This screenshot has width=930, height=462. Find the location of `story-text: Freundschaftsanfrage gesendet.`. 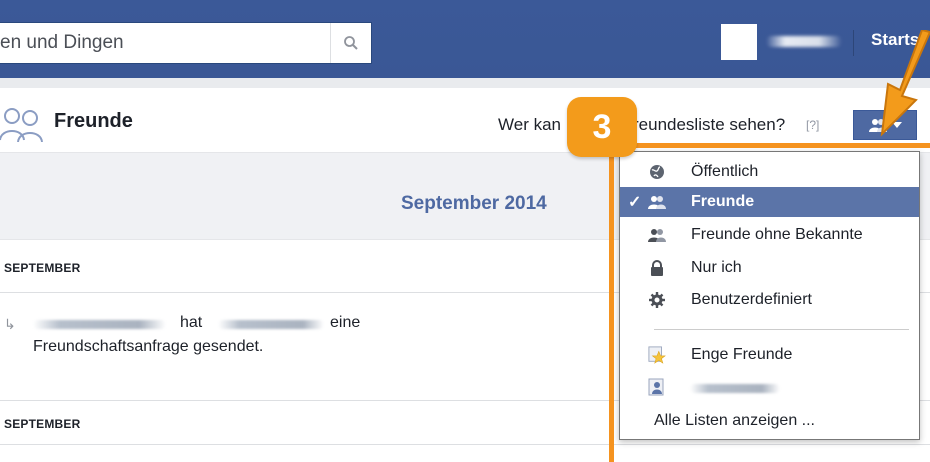

story-text: Freundschaftsanfrage gesendet. is located at coordinates (148, 346).